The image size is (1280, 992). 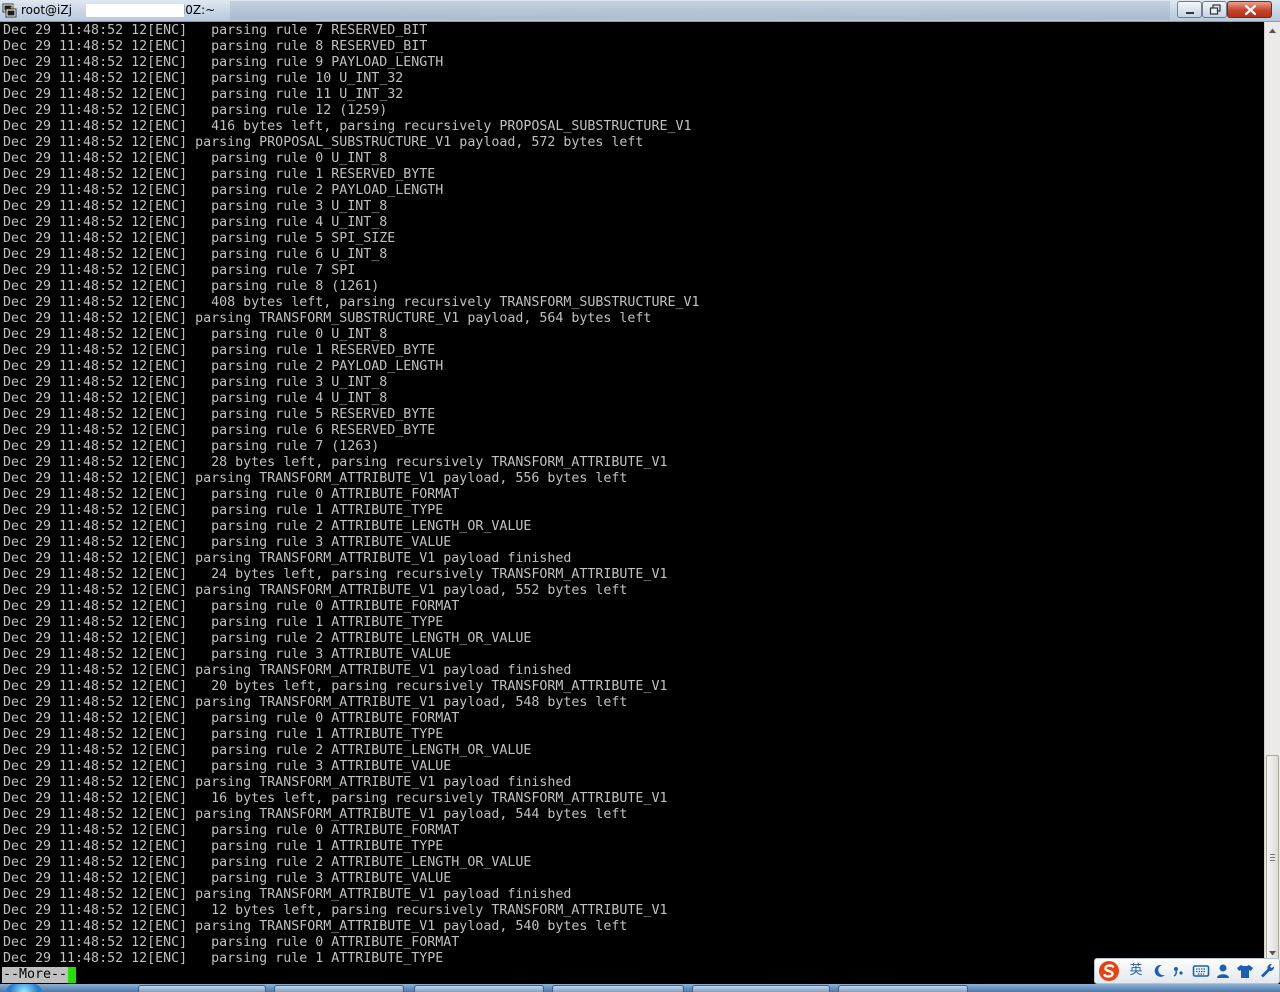 What do you see at coordinates (1201, 971) in the screenshot?
I see `keyboard-icon` at bounding box center [1201, 971].